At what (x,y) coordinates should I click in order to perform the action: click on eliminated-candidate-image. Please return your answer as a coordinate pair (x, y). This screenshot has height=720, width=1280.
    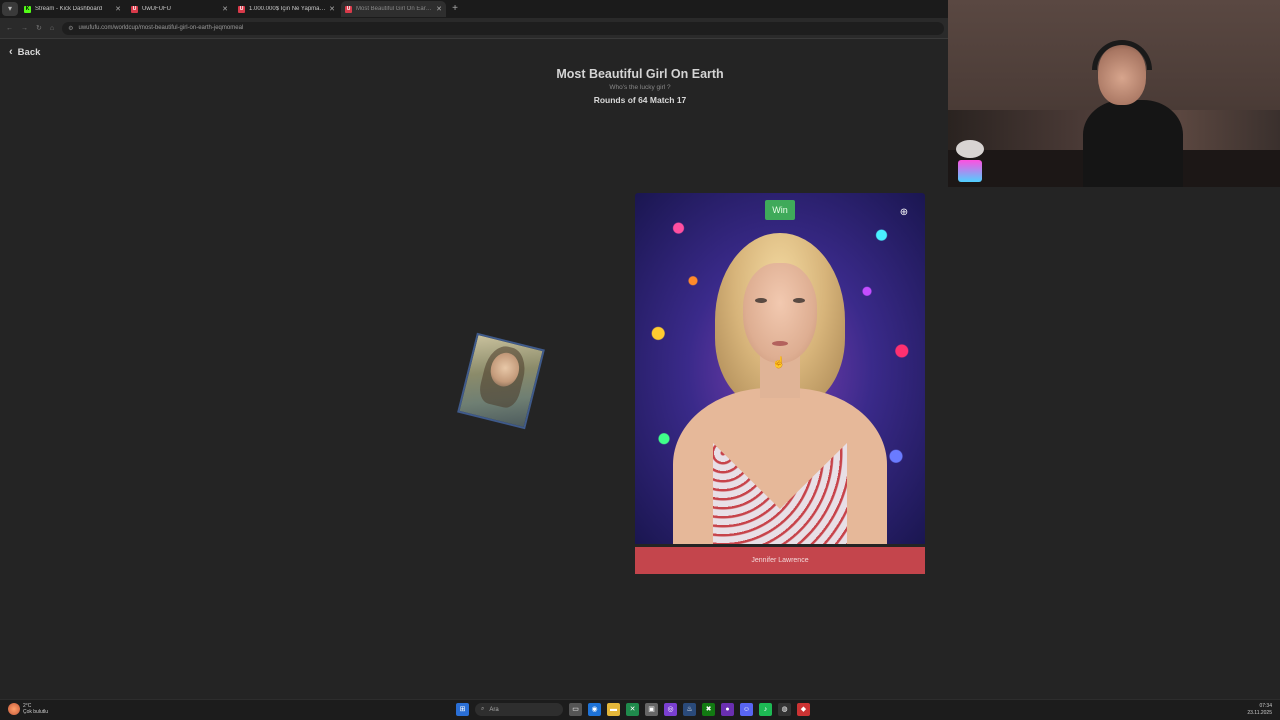
    Looking at the image, I should click on (501, 381).